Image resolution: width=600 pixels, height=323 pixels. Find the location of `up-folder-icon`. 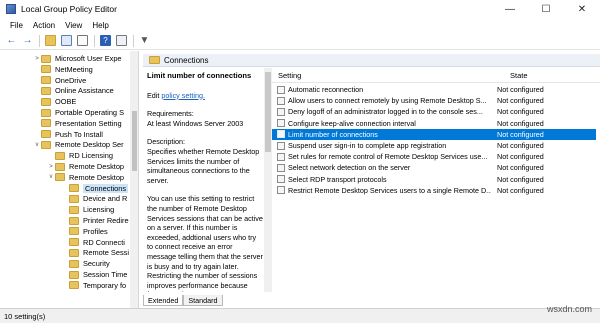

up-folder-icon is located at coordinates (50, 40).